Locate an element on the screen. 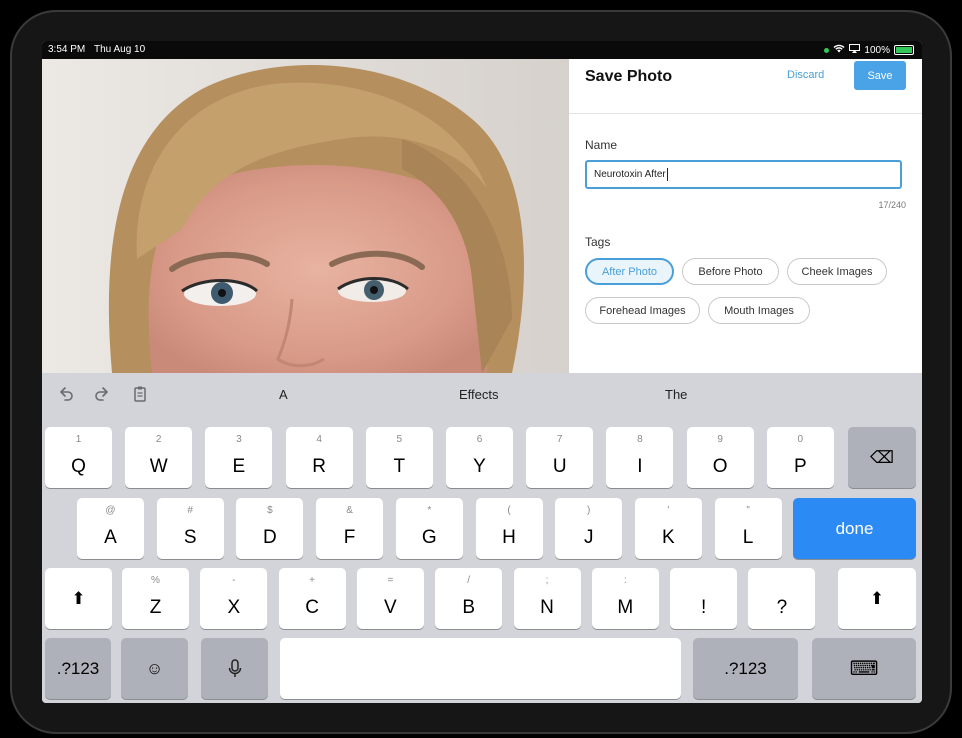 The width and height of the screenshot is (962, 738). key-row2-8: " L is located at coordinates (748, 528).